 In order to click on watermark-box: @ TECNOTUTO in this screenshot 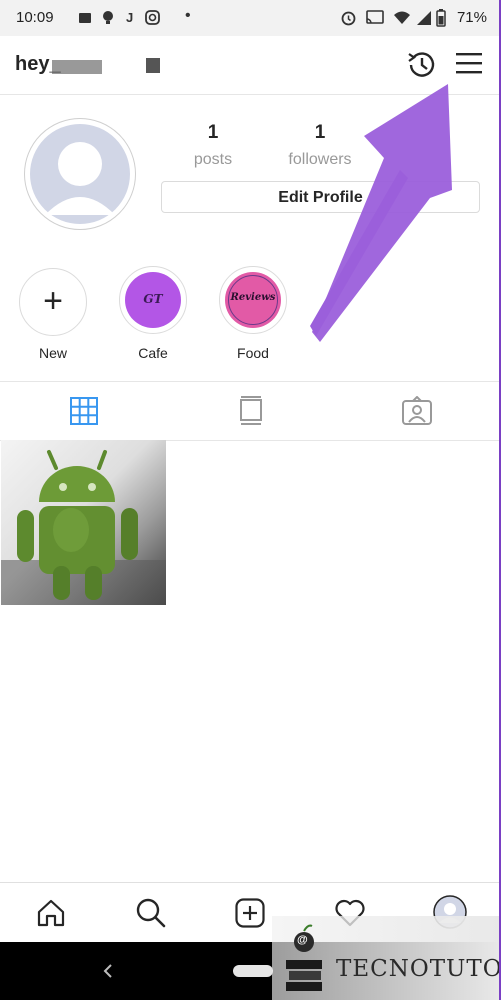, I will do `click(386, 958)`.